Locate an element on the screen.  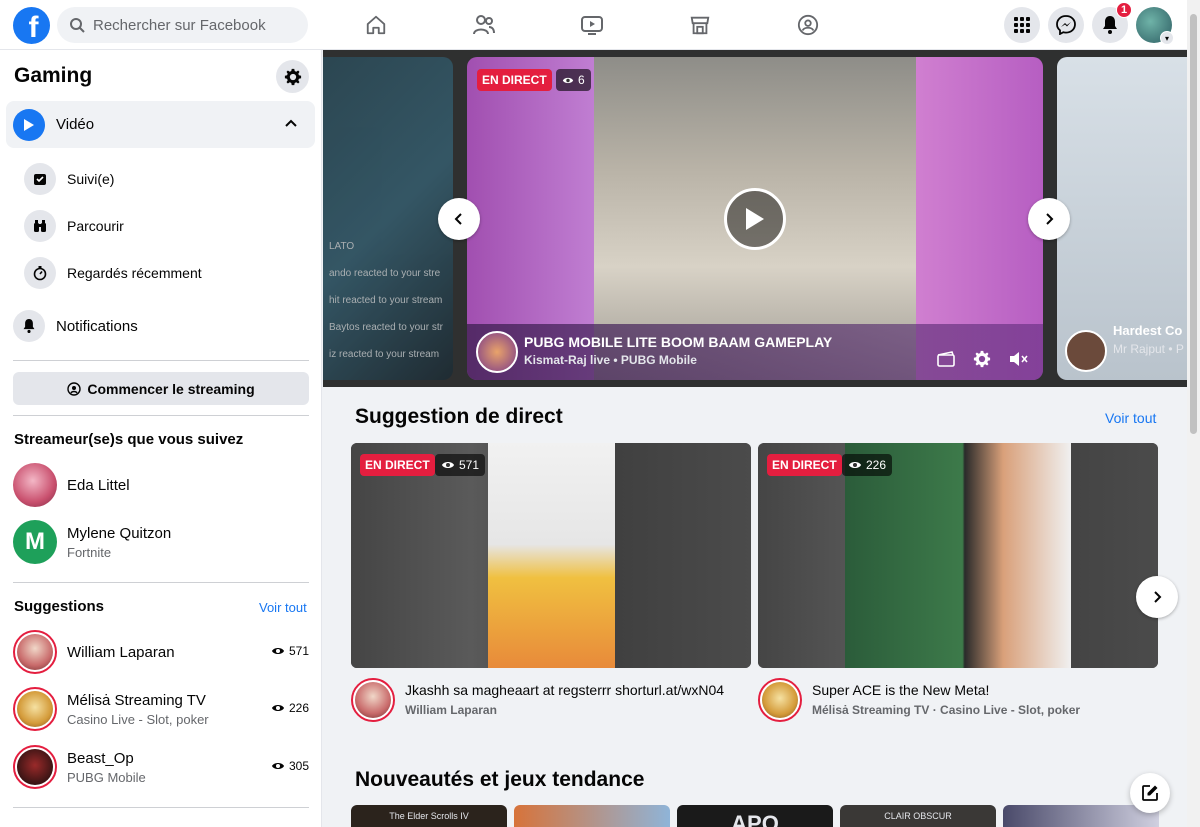
video-tab is located at coordinates (592, 25).